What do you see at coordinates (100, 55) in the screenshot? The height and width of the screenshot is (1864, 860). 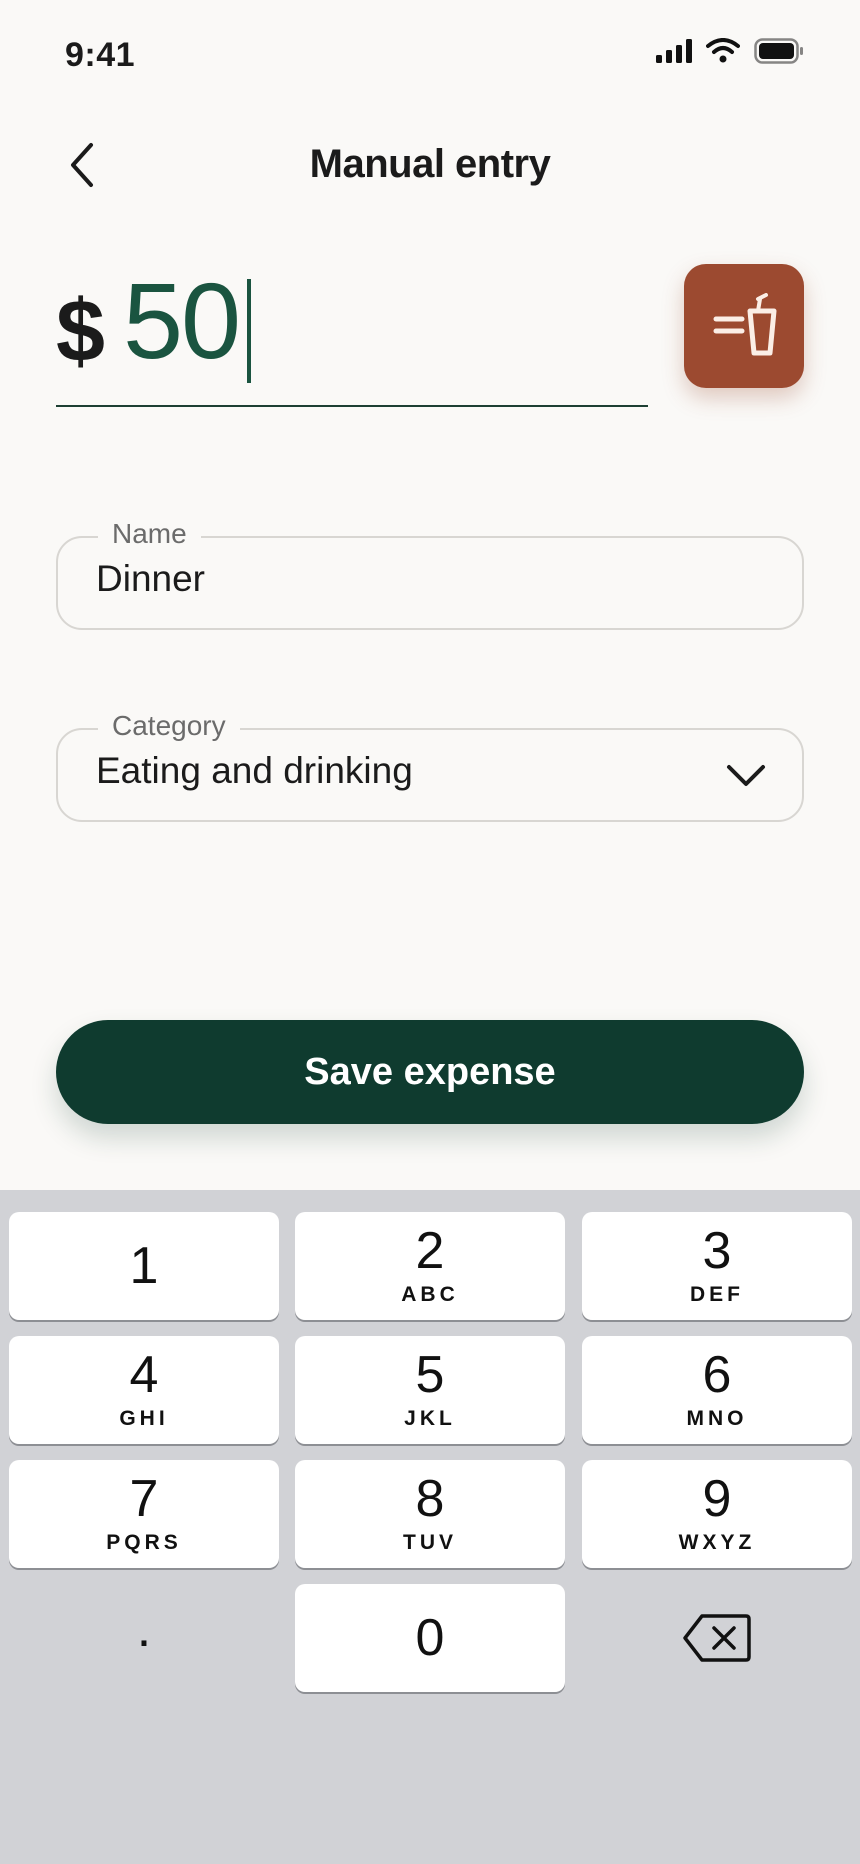 I see `status-time: 9:41` at bounding box center [100, 55].